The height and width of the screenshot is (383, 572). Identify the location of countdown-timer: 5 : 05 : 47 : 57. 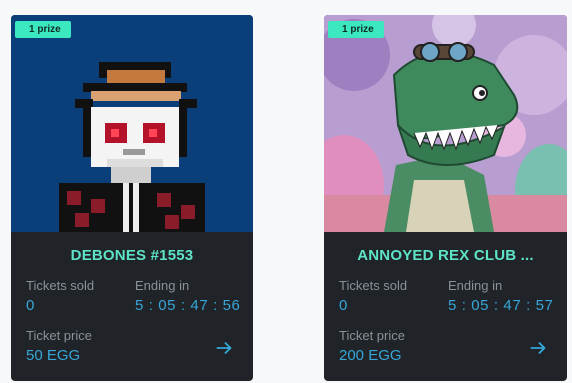
(501, 305).